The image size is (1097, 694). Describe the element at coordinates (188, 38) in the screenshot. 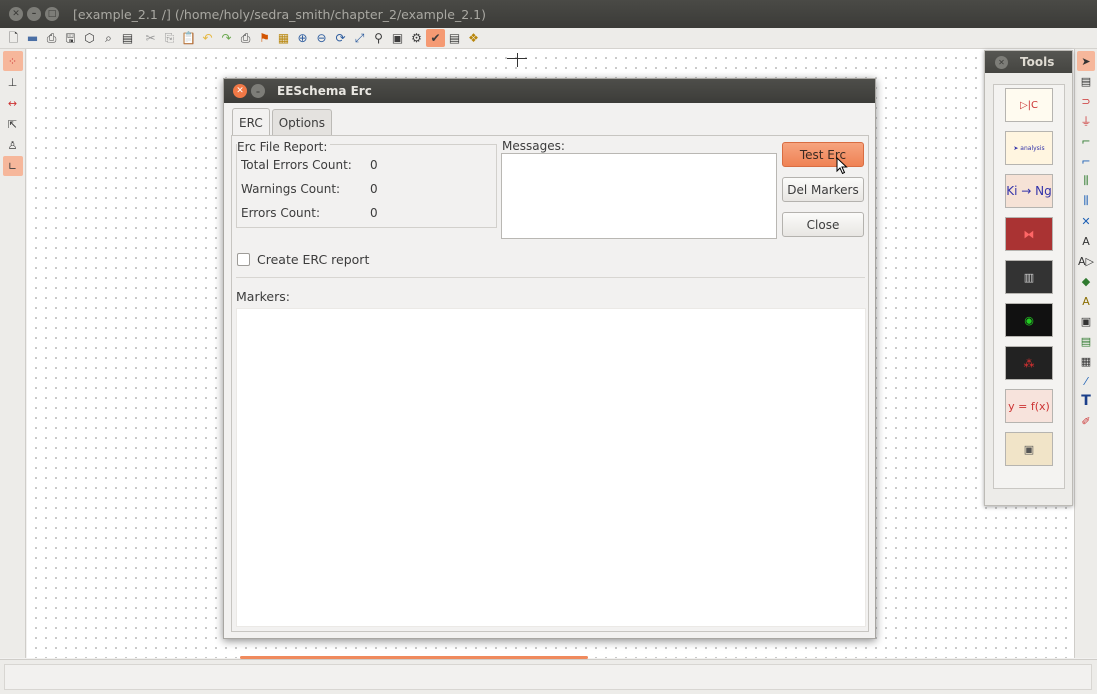

I see `paste-icon: 📋` at that location.